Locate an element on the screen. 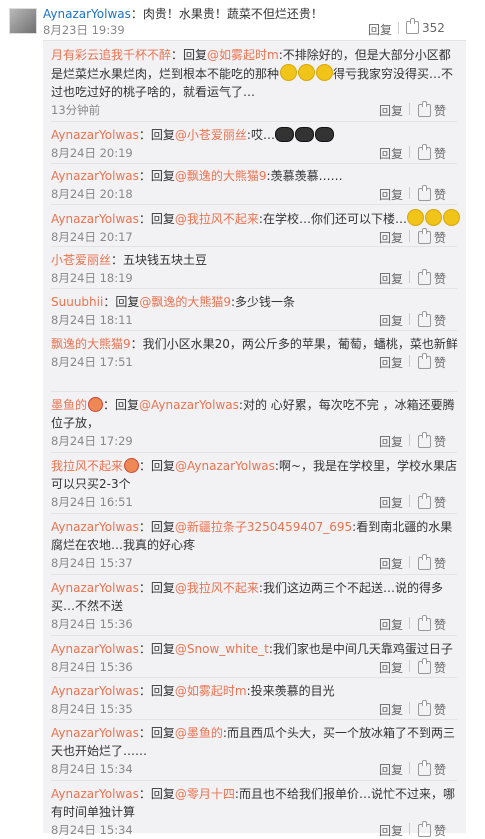 The width and height of the screenshot is (485, 839). reply-author: 小苍爱丽丝 is located at coordinates (81, 260).